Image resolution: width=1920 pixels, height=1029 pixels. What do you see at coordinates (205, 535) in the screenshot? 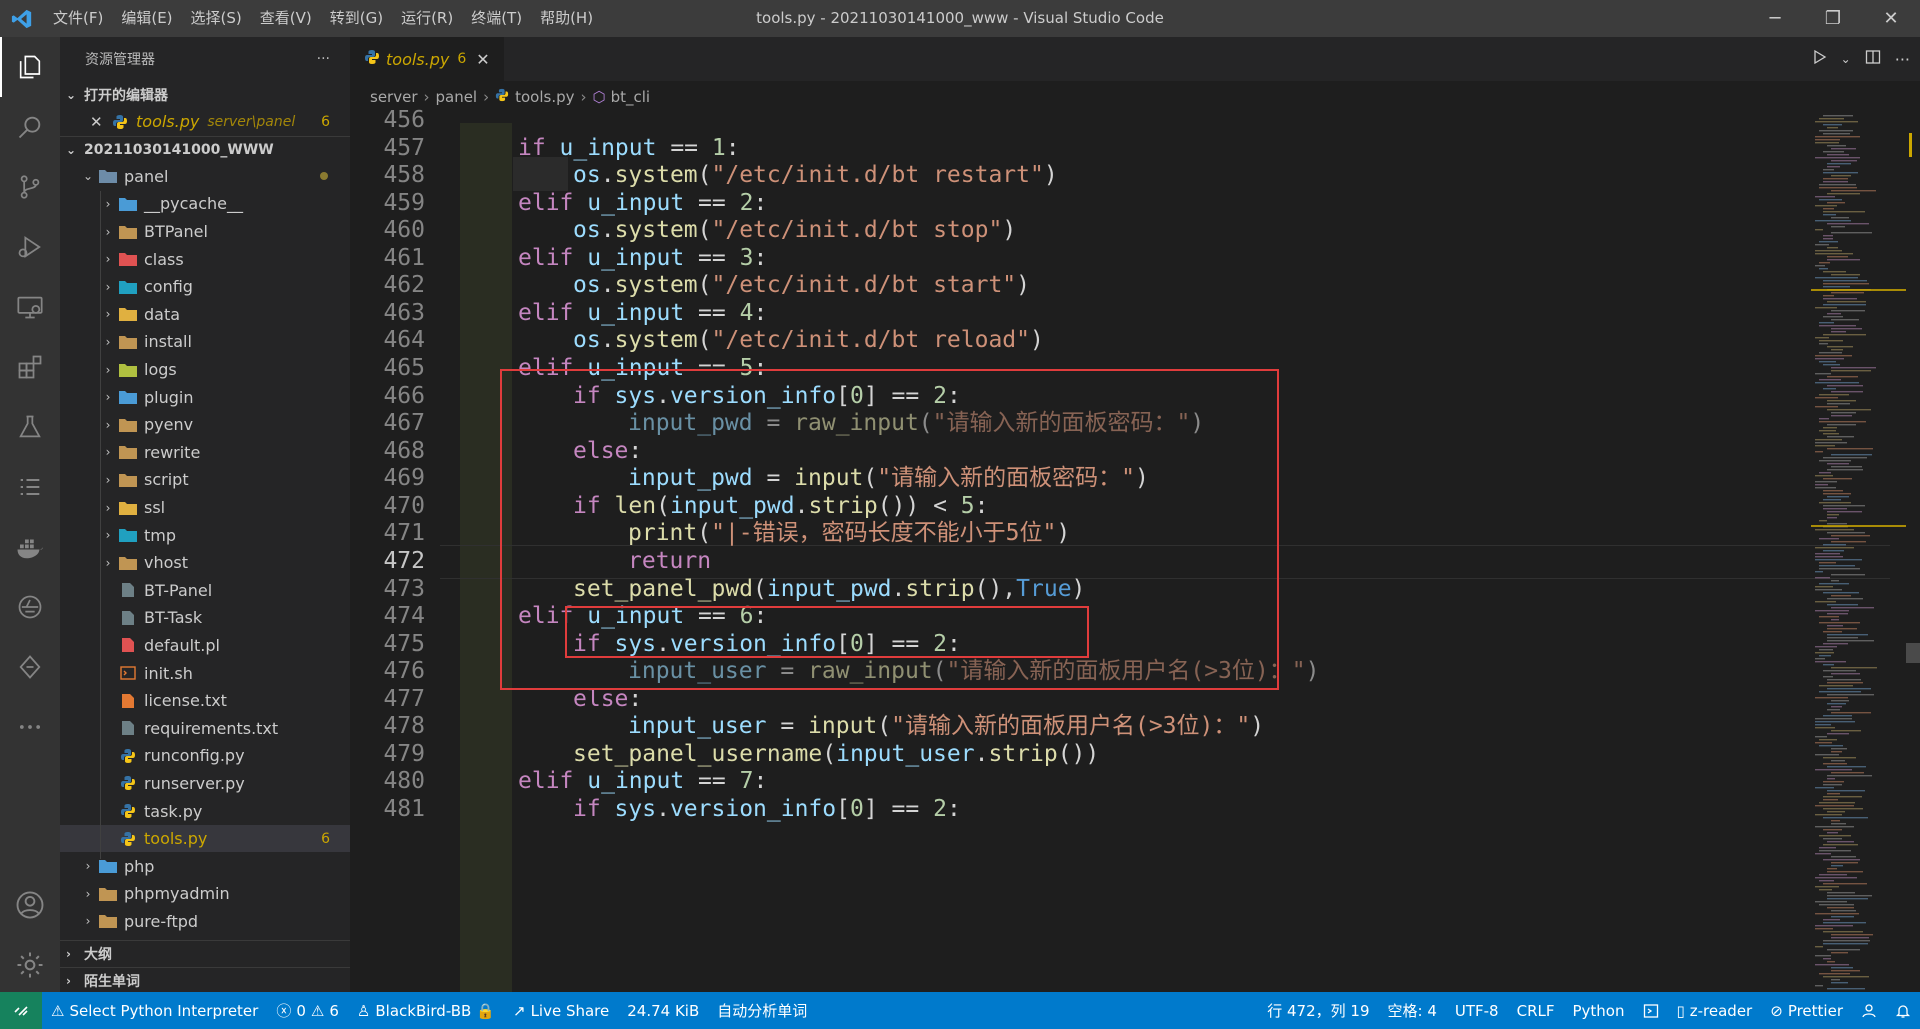
I see `tree-folder: › tmp` at bounding box center [205, 535].